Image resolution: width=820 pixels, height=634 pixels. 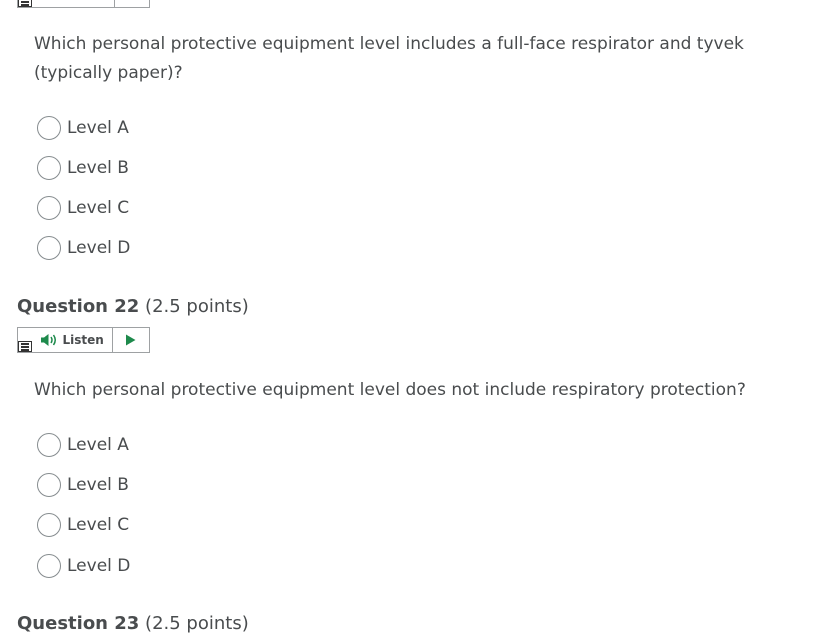 I want to click on listen-button-q22: Listen, so click(x=76, y=340).